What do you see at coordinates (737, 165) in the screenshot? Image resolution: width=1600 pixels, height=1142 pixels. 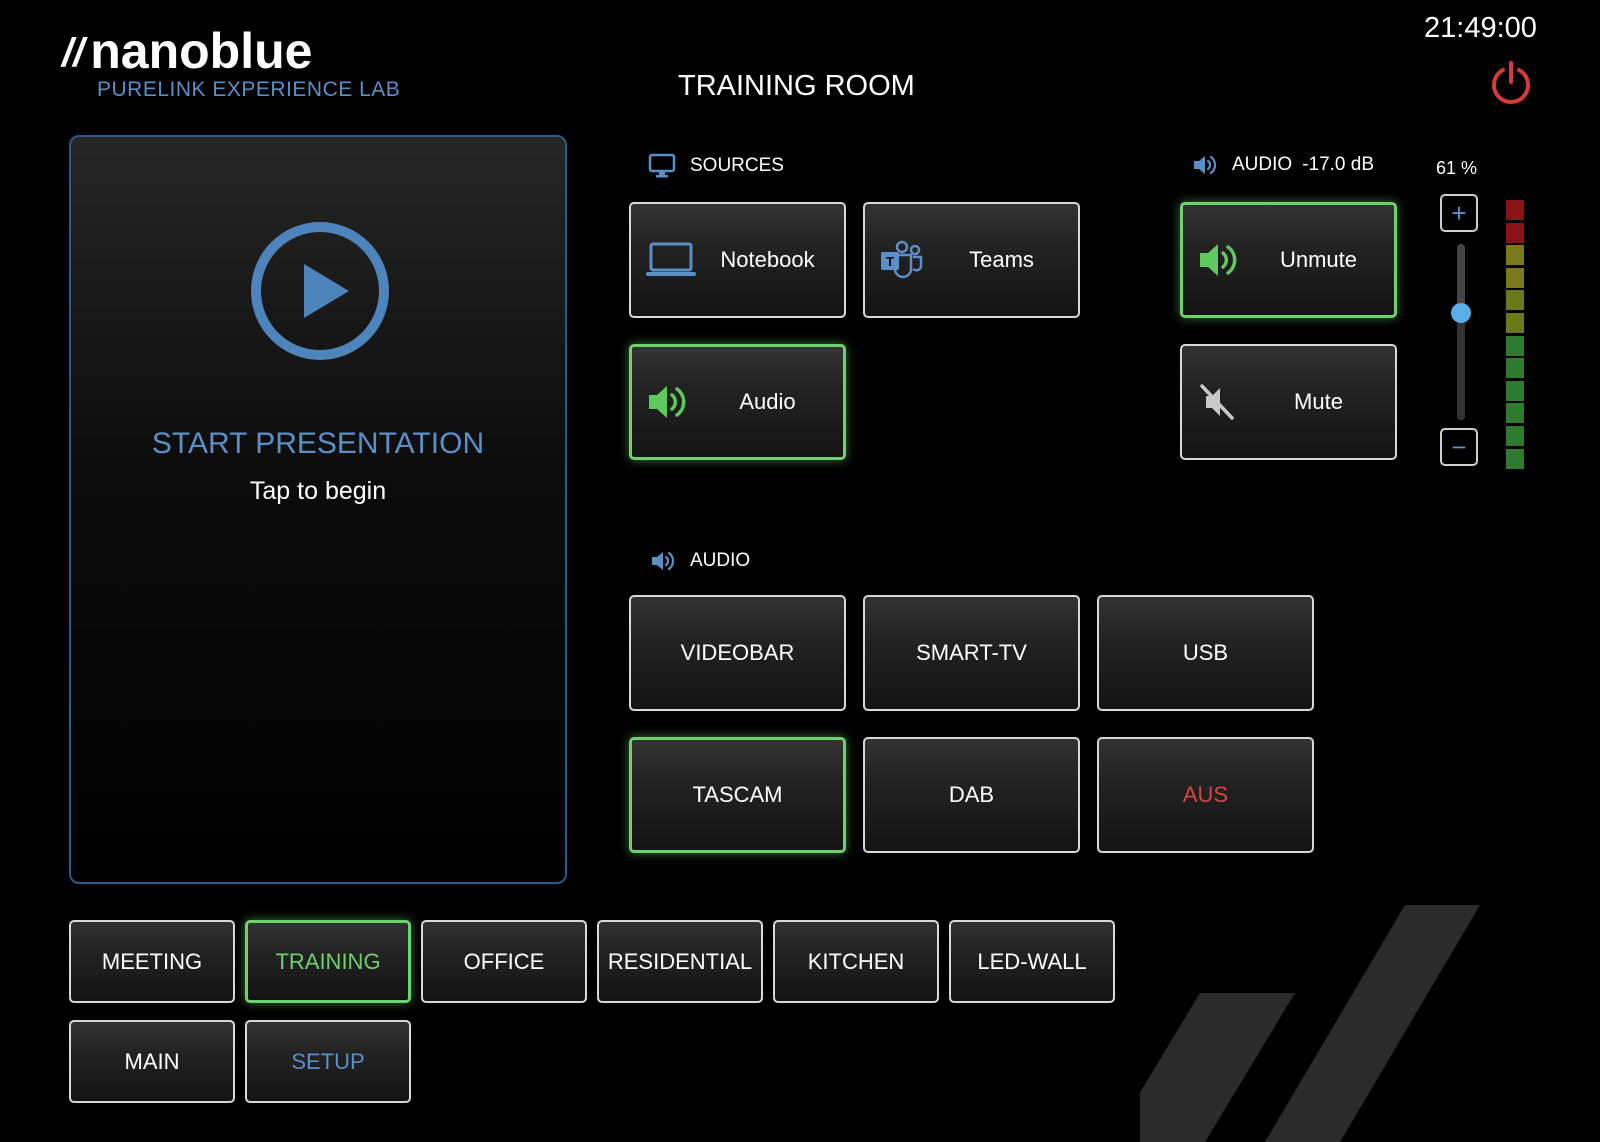 I see `sources-heading-label: SOURCES` at bounding box center [737, 165].